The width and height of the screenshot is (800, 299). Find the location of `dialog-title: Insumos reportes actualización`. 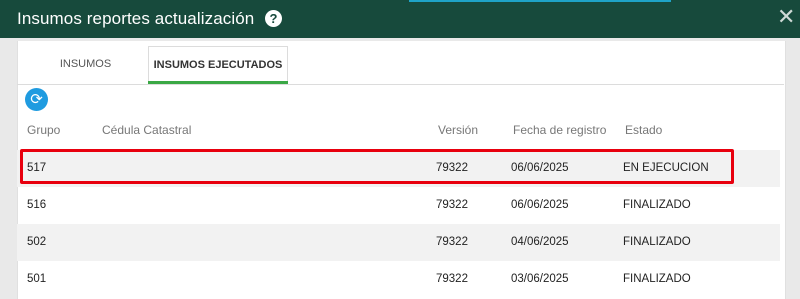

dialog-title: Insumos reportes actualización is located at coordinates (136, 18).